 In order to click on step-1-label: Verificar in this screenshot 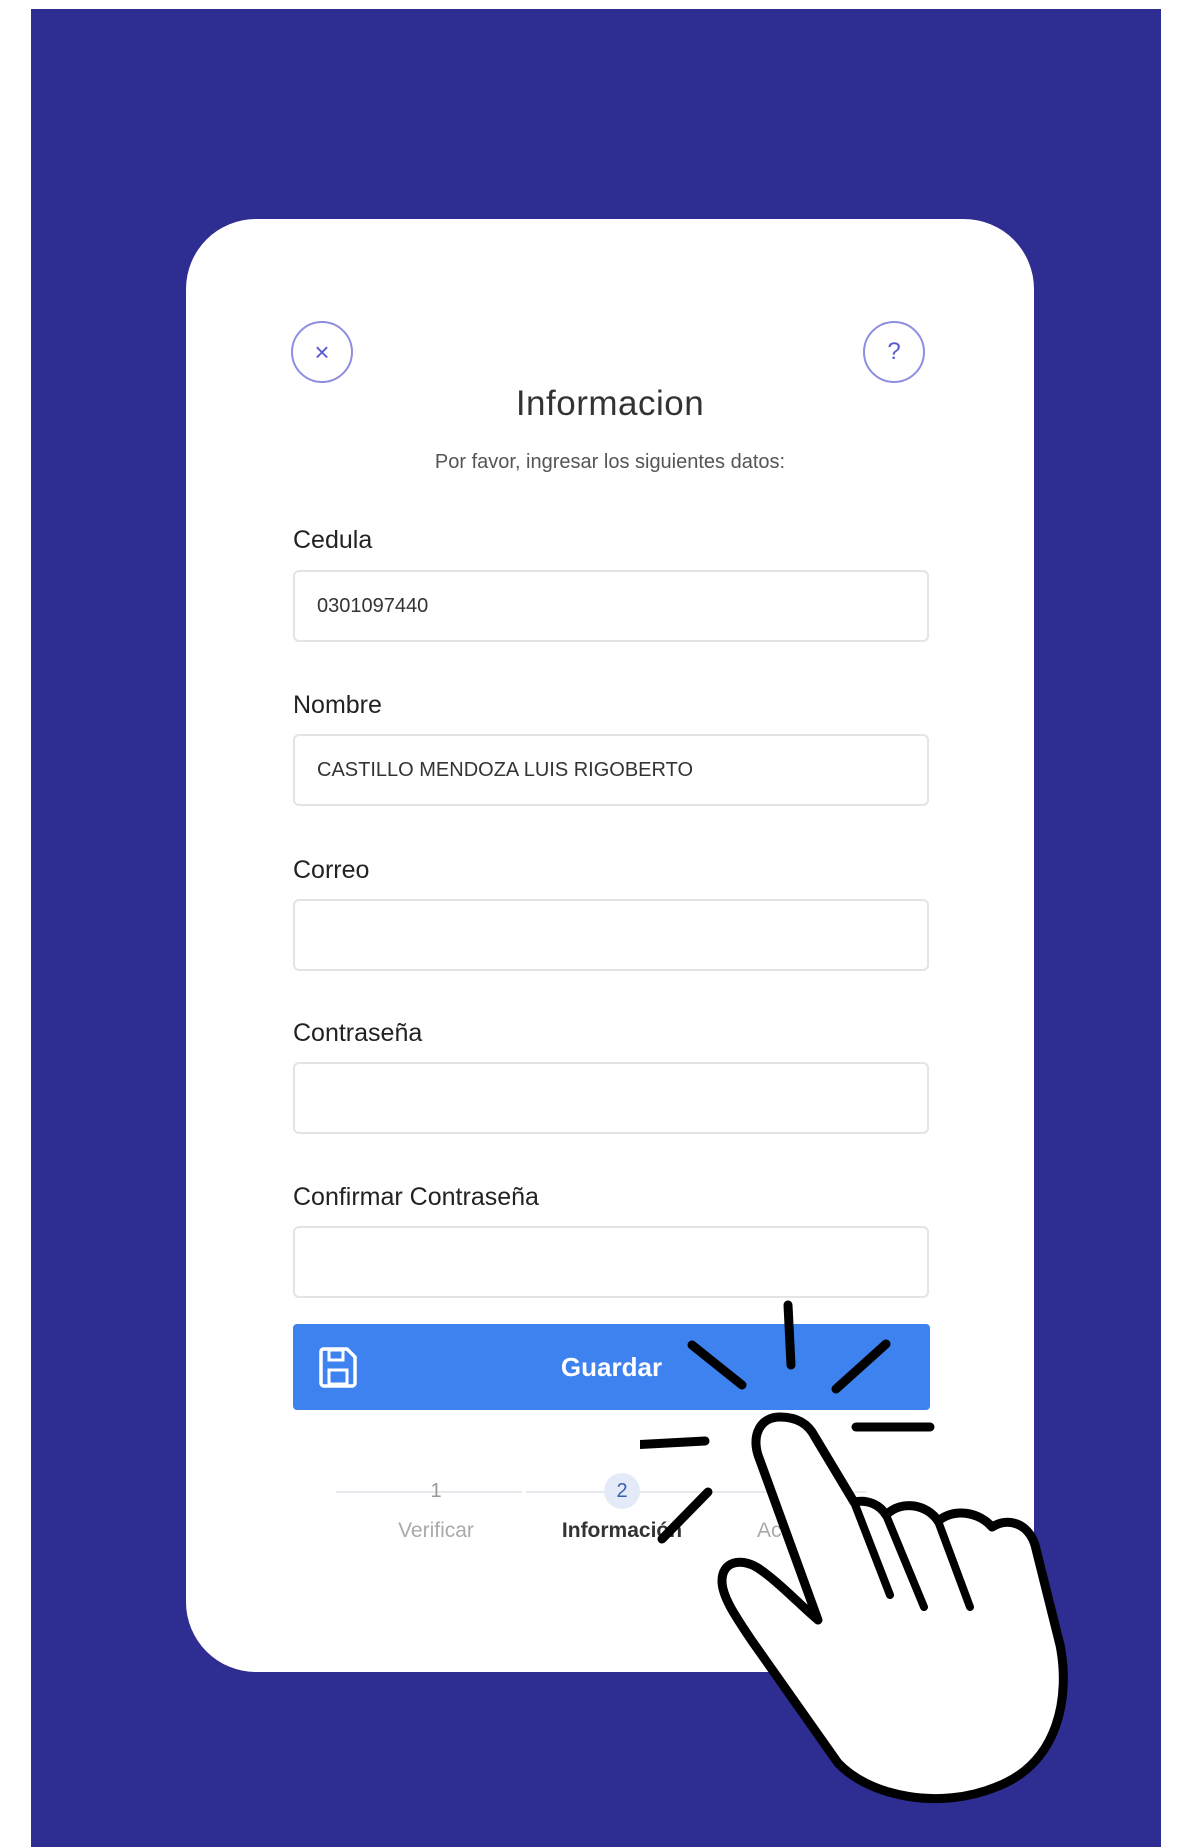, I will do `click(436, 1530)`.